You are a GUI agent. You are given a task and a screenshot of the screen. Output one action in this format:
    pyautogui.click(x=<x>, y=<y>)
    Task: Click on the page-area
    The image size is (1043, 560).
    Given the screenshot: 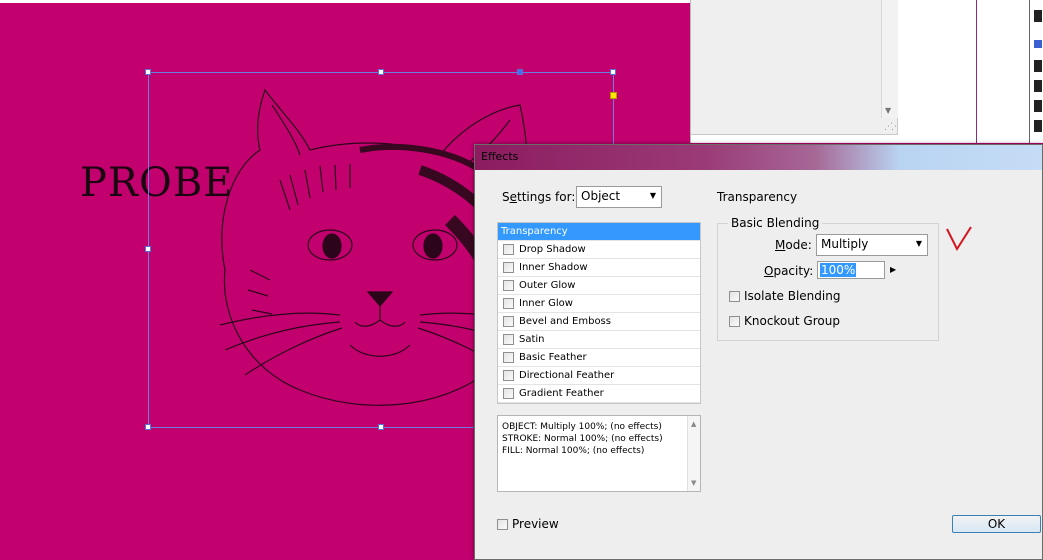 What is the action you would take?
    pyautogui.click(x=938, y=71)
    